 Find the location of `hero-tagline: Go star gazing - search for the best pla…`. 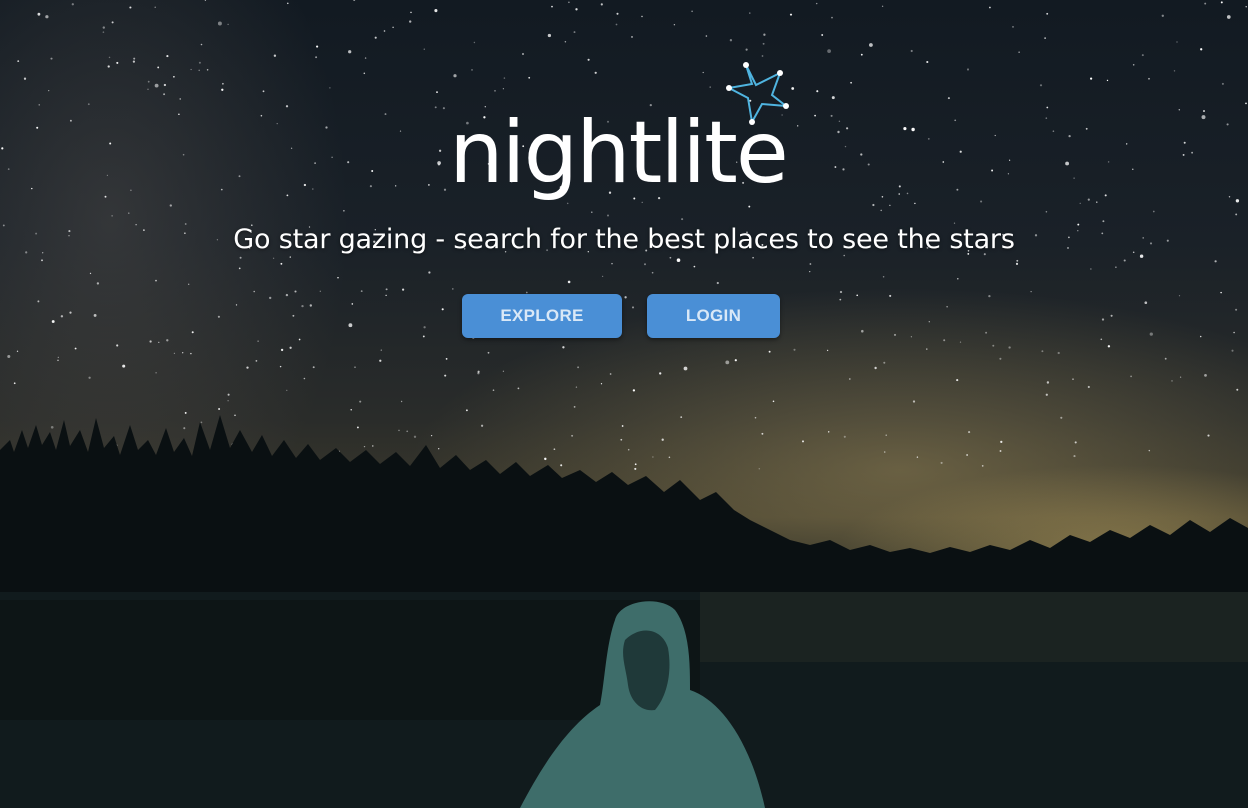

hero-tagline: Go star gazing - search for the best pla… is located at coordinates (624, 239).